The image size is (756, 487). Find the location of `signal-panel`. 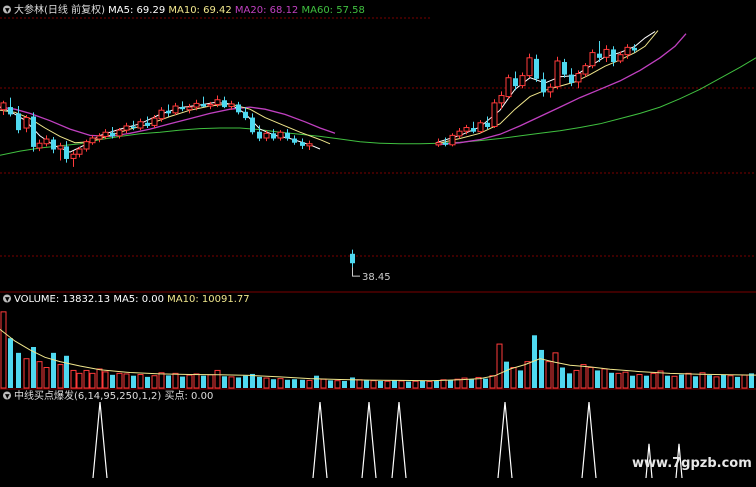

signal-panel is located at coordinates (387, 440).